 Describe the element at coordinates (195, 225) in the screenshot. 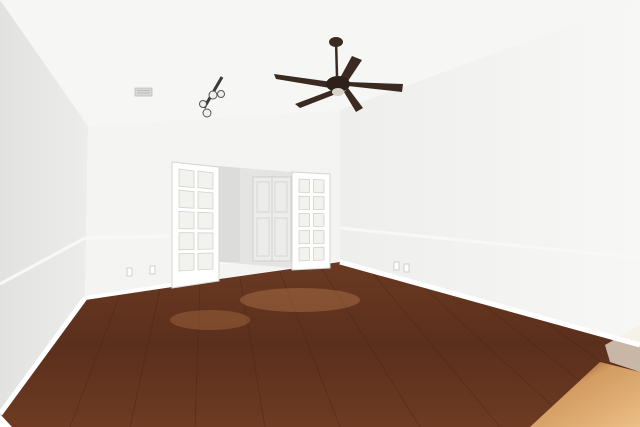

I see `french-door-left` at that location.